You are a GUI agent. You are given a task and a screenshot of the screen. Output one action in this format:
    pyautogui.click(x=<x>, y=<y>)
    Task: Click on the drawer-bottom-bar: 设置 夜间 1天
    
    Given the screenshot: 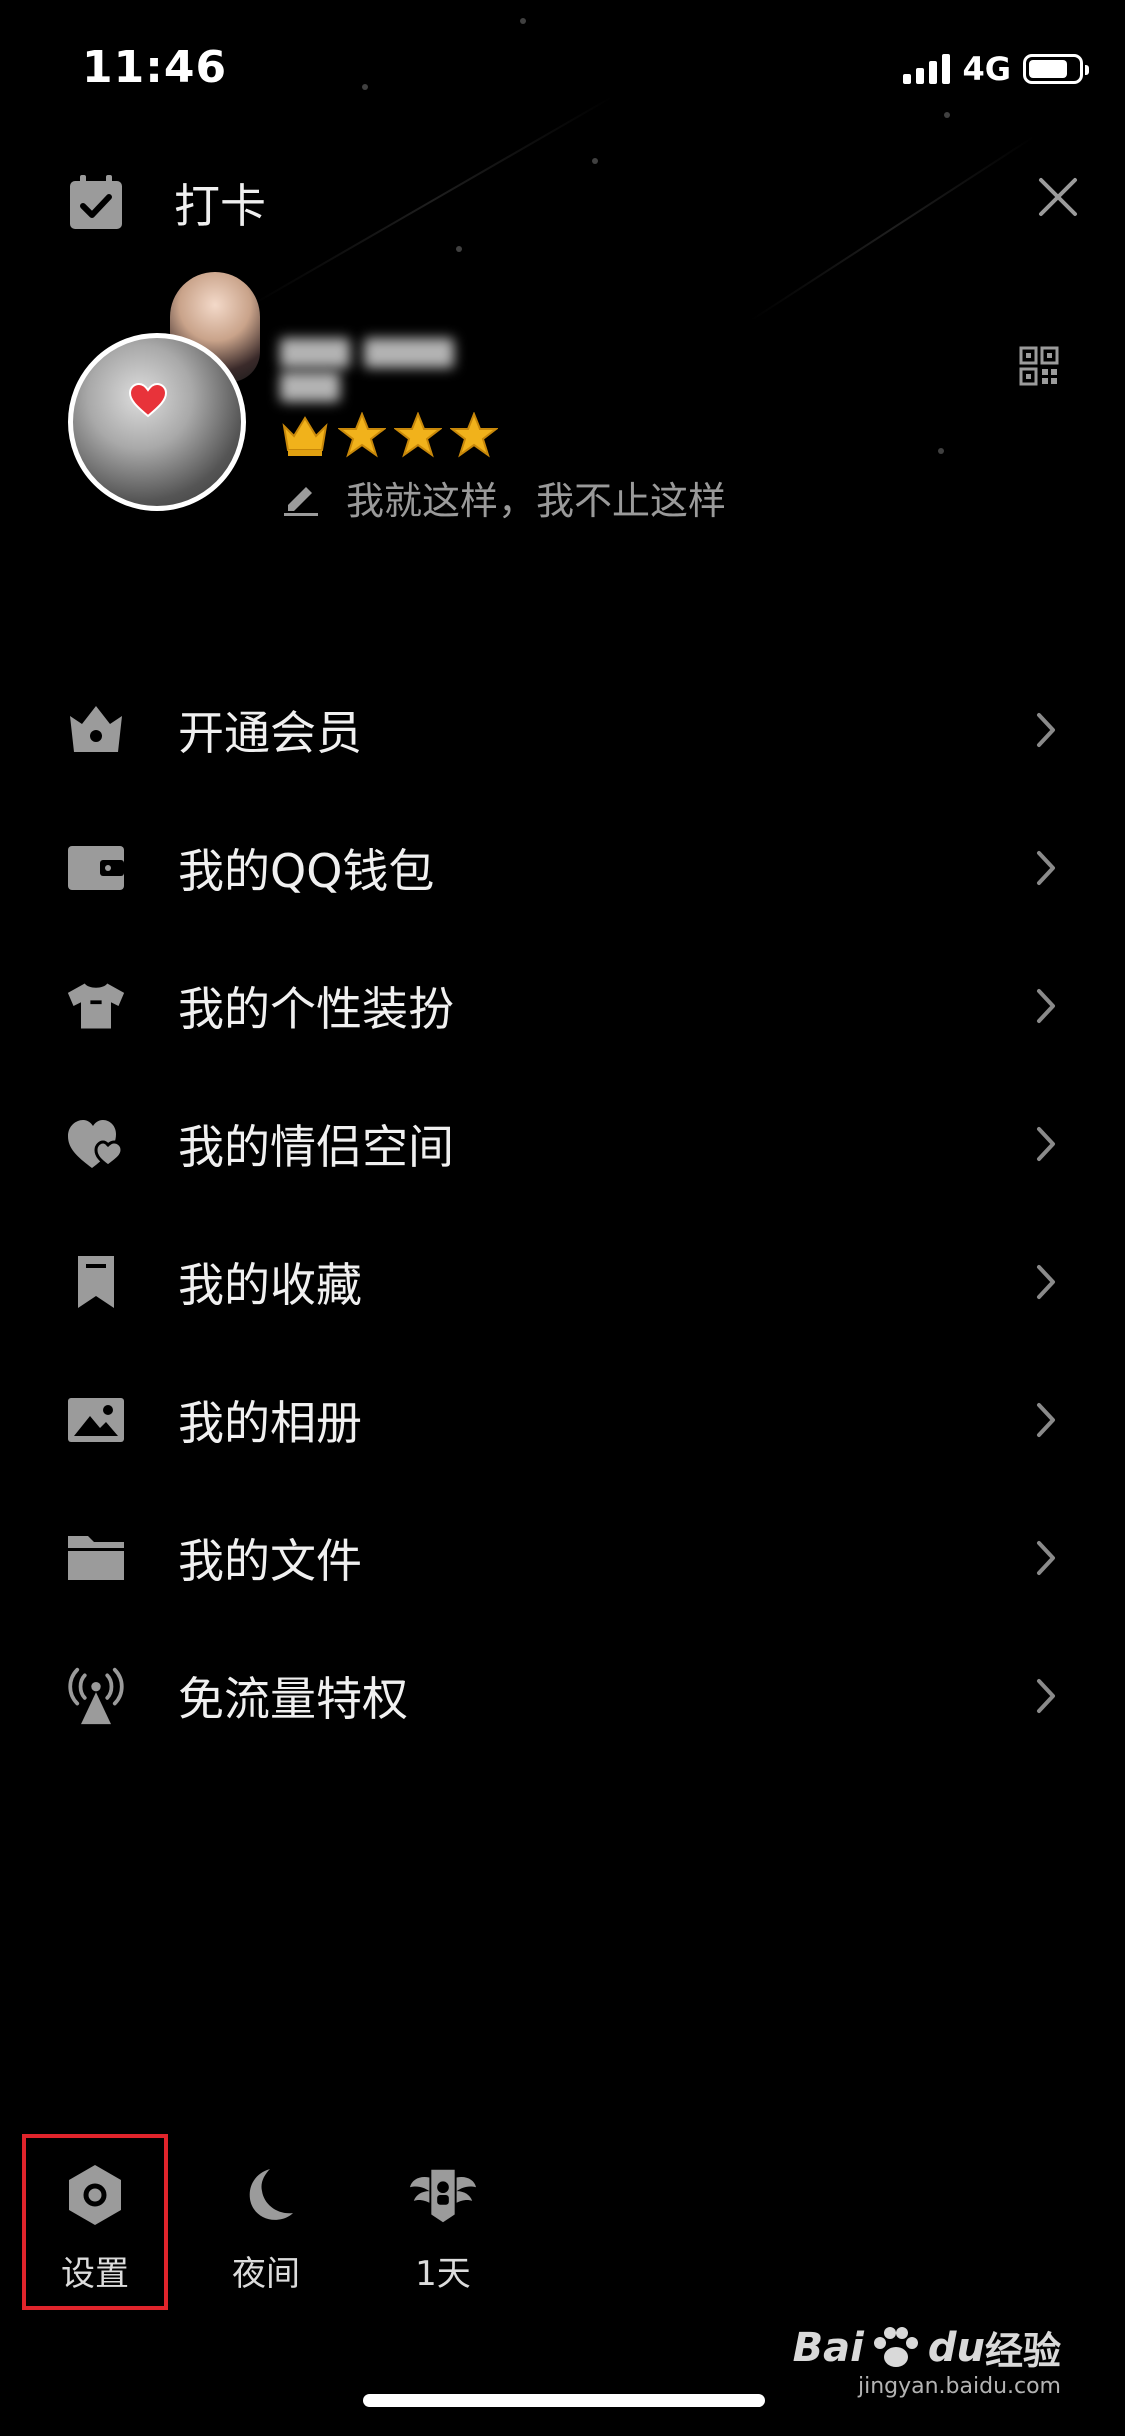 What is the action you would take?
    pyautogui.click(x=562, y=2230)
    